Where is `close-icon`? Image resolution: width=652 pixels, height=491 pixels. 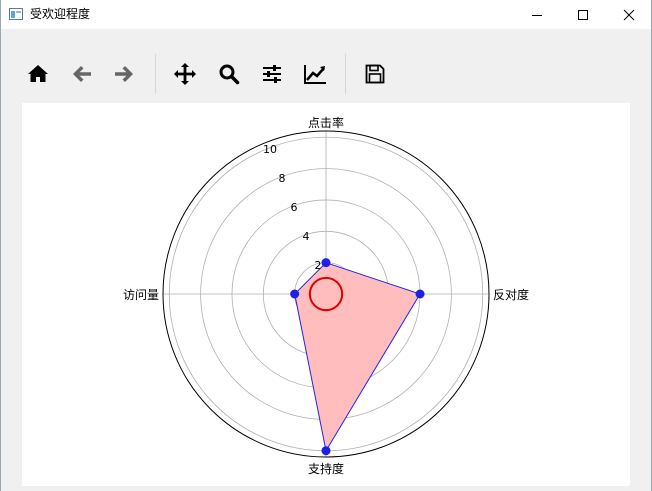
close-icon is located at coordinates (629, 14).